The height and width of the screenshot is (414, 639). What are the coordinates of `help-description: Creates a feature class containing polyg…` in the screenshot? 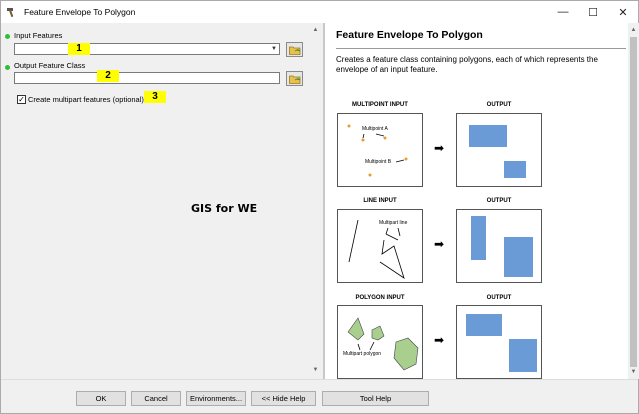 It's located at (467, 64).